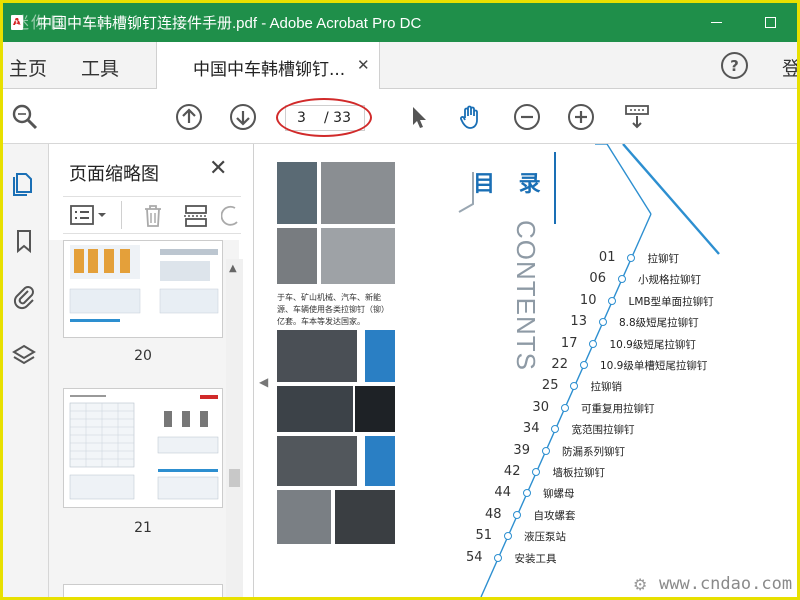 The image size is (800, 600). I want to click on workshop-photo, so click(297, 256).